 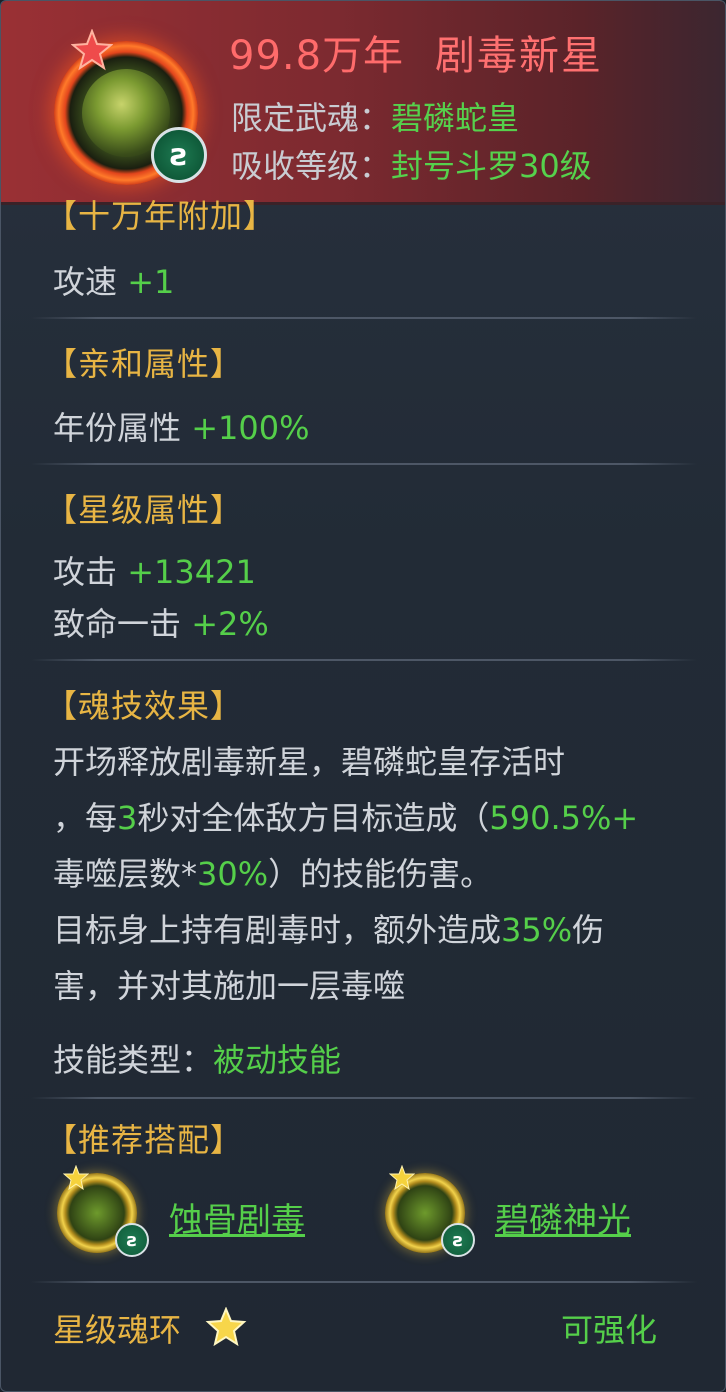 I want to click on upgradeable-button: 可强化, so click(x=609, y=1328).